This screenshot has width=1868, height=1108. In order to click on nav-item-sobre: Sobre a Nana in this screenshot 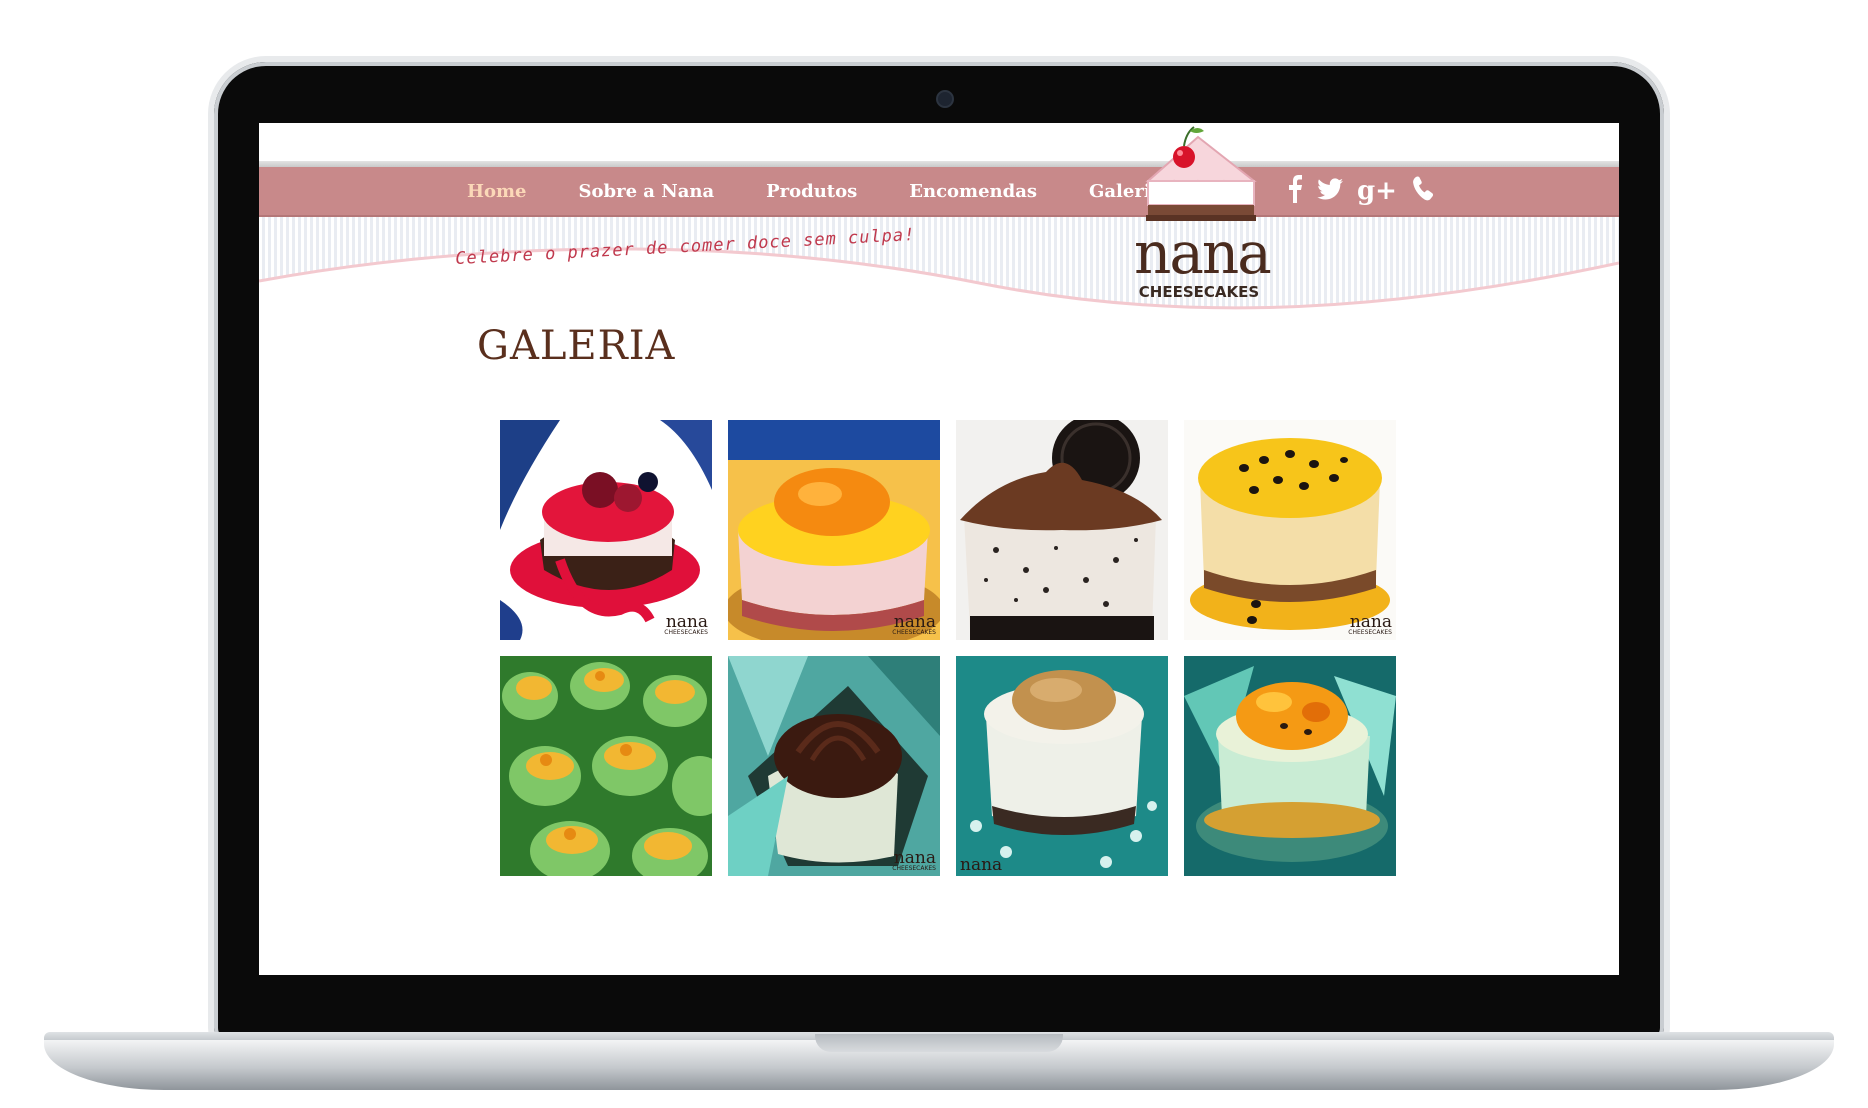, I will do `click(647, 191)`.